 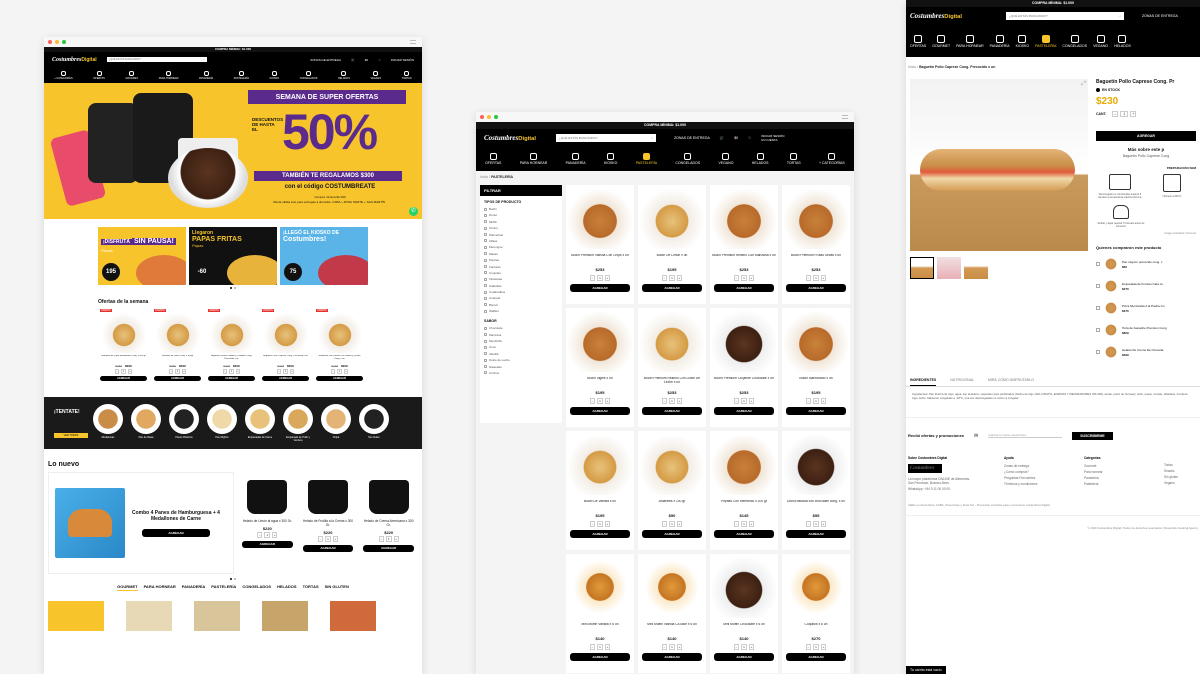 What do you see at coordinates (375, 75) in the screenshot?
I see `nav-item: VEGANO` at bounding box center [375, 75].